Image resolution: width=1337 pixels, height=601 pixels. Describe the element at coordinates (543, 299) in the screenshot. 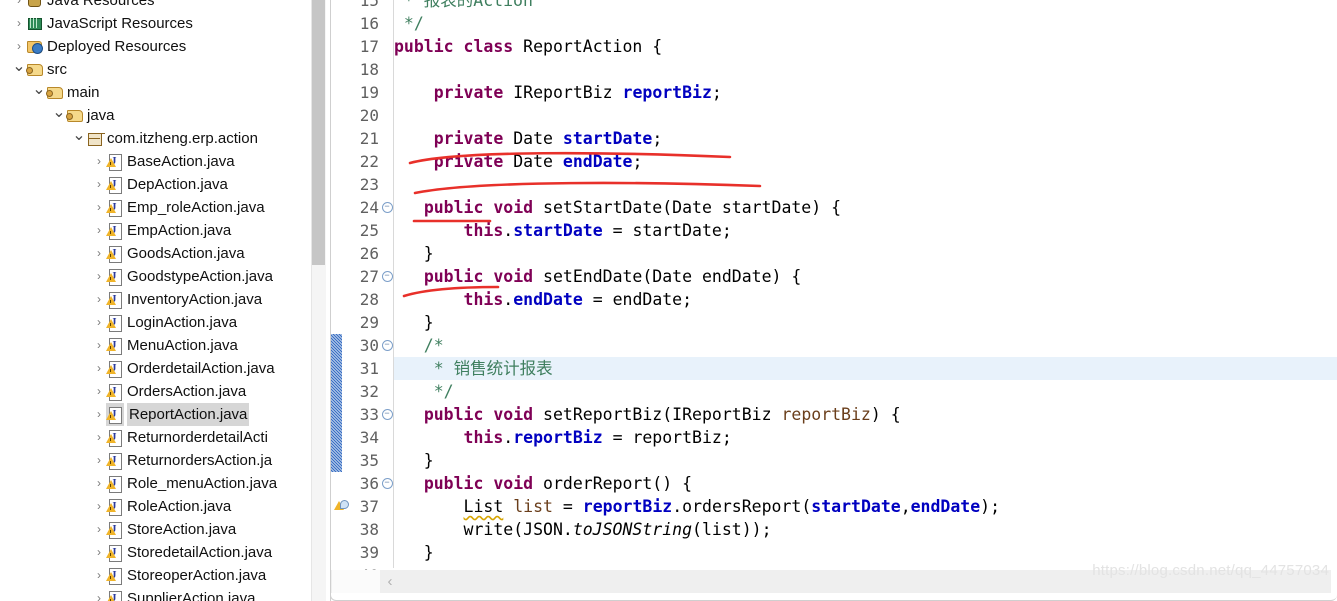

I see `code-line: this.endDate = endDate;` at that location.